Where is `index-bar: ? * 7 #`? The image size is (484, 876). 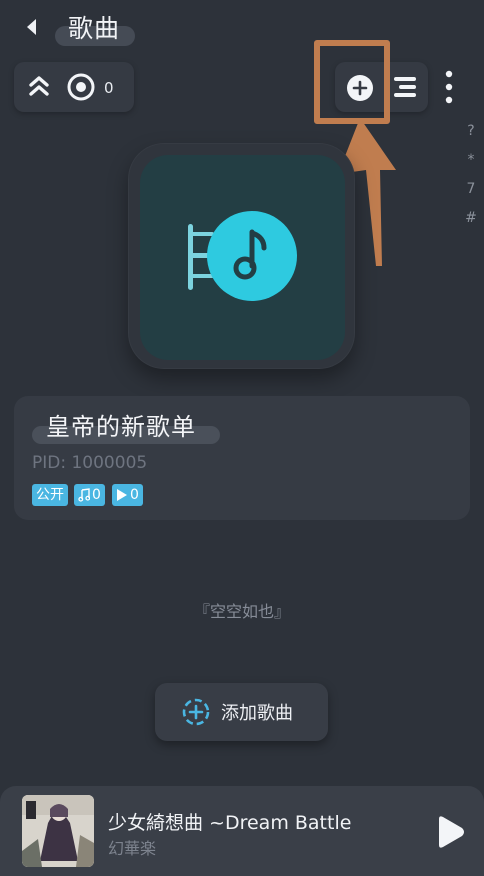 index-bar: ? * 7 # is located at coordinates (471, 175).